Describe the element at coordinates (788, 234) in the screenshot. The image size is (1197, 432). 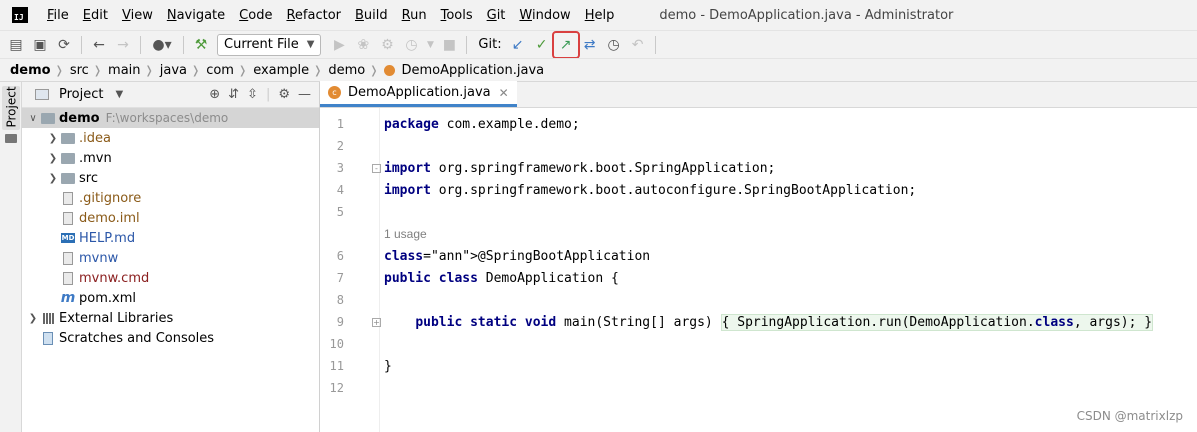
I see `usage-hint: 1 usage` at that location.